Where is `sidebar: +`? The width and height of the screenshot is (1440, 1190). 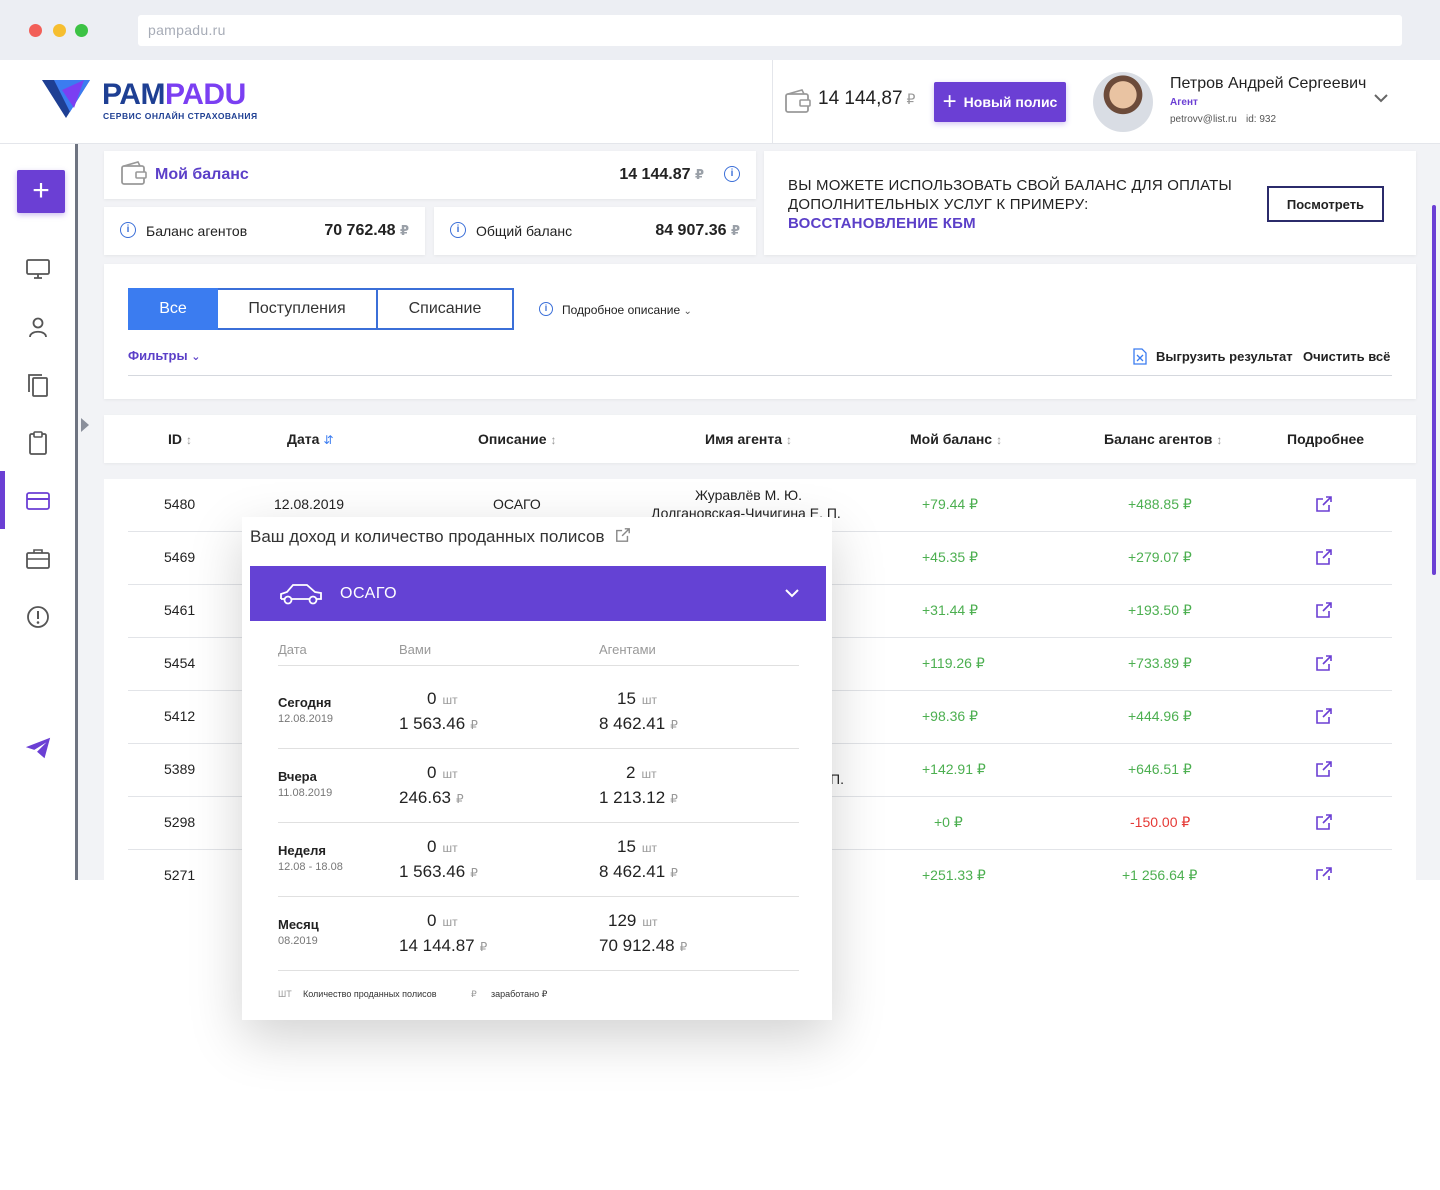
sidebar: + is located at coordinates (39, 512).